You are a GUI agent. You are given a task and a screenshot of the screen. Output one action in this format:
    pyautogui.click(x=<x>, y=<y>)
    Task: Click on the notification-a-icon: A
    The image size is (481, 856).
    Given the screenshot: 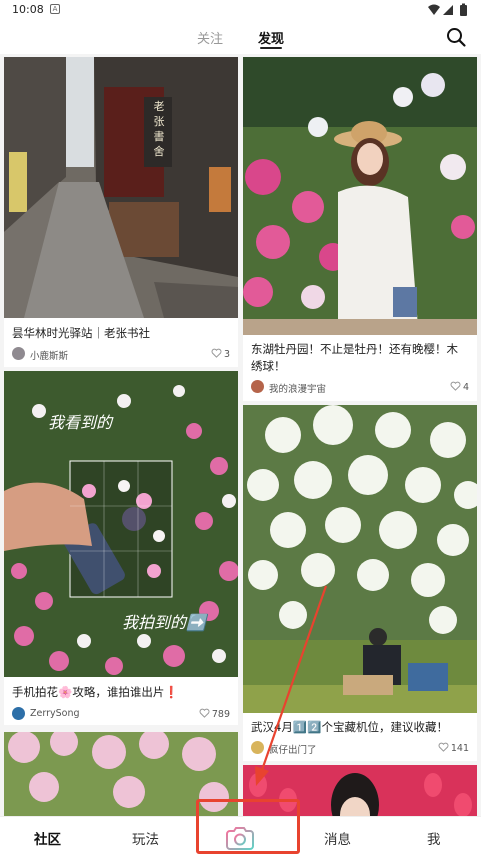 What is the action you would take?
    pyautogui.click(x=55, y=9)
    